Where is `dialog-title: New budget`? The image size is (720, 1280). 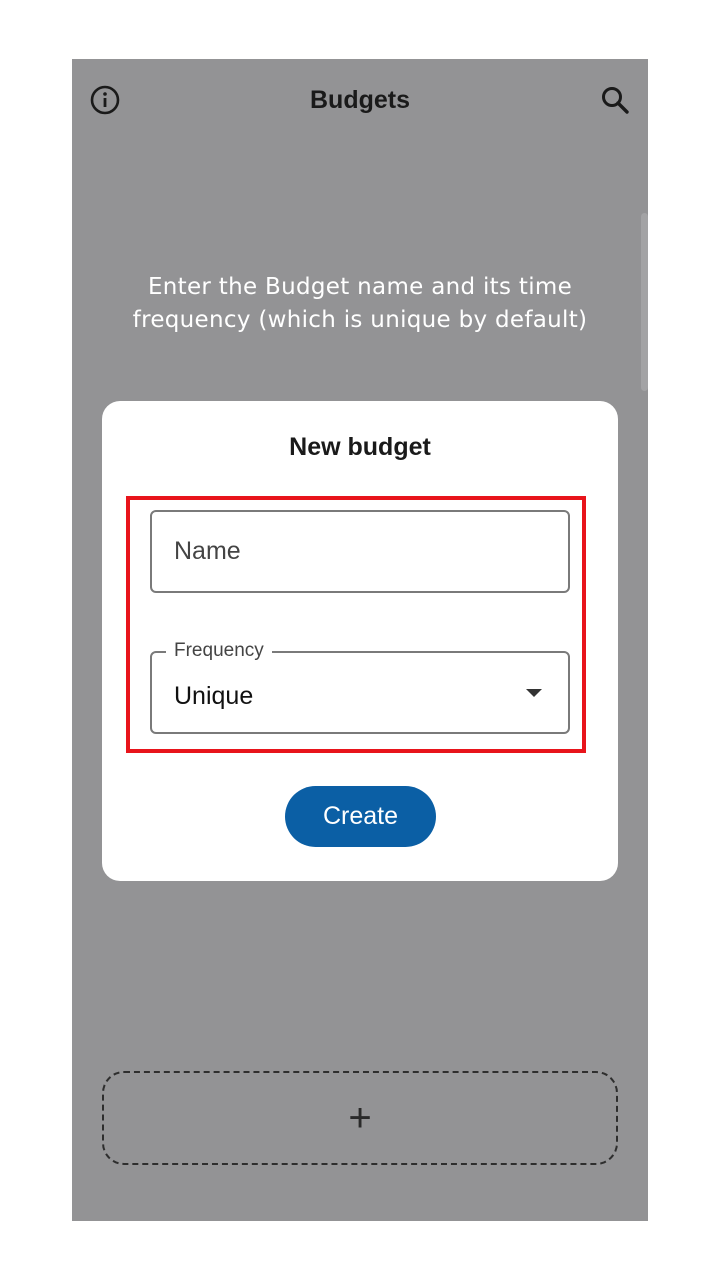
dialog-title: New budget is located at coordinates (360, 447).